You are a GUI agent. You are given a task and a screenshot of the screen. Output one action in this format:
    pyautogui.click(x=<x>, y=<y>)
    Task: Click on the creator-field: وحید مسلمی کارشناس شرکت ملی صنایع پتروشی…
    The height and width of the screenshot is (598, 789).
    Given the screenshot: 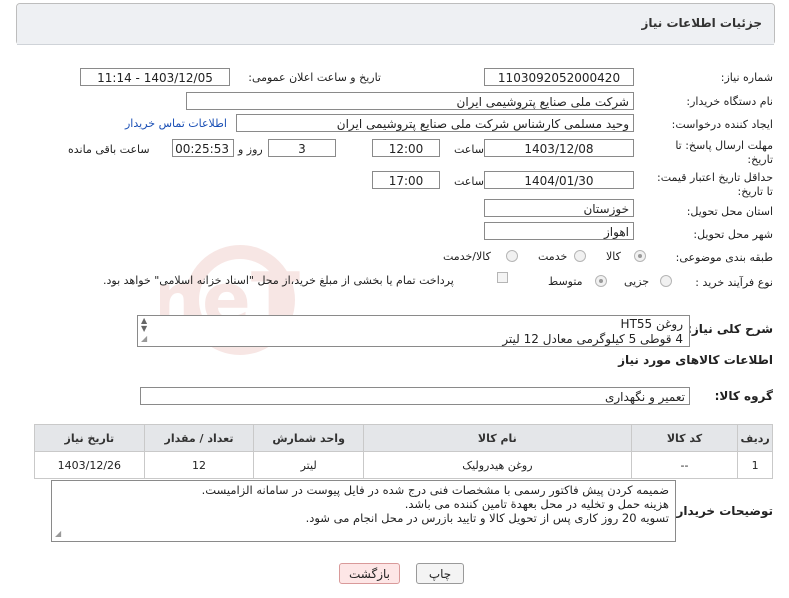 What is the action you would take?
    pyautogui.click(x=435, y=123)
    